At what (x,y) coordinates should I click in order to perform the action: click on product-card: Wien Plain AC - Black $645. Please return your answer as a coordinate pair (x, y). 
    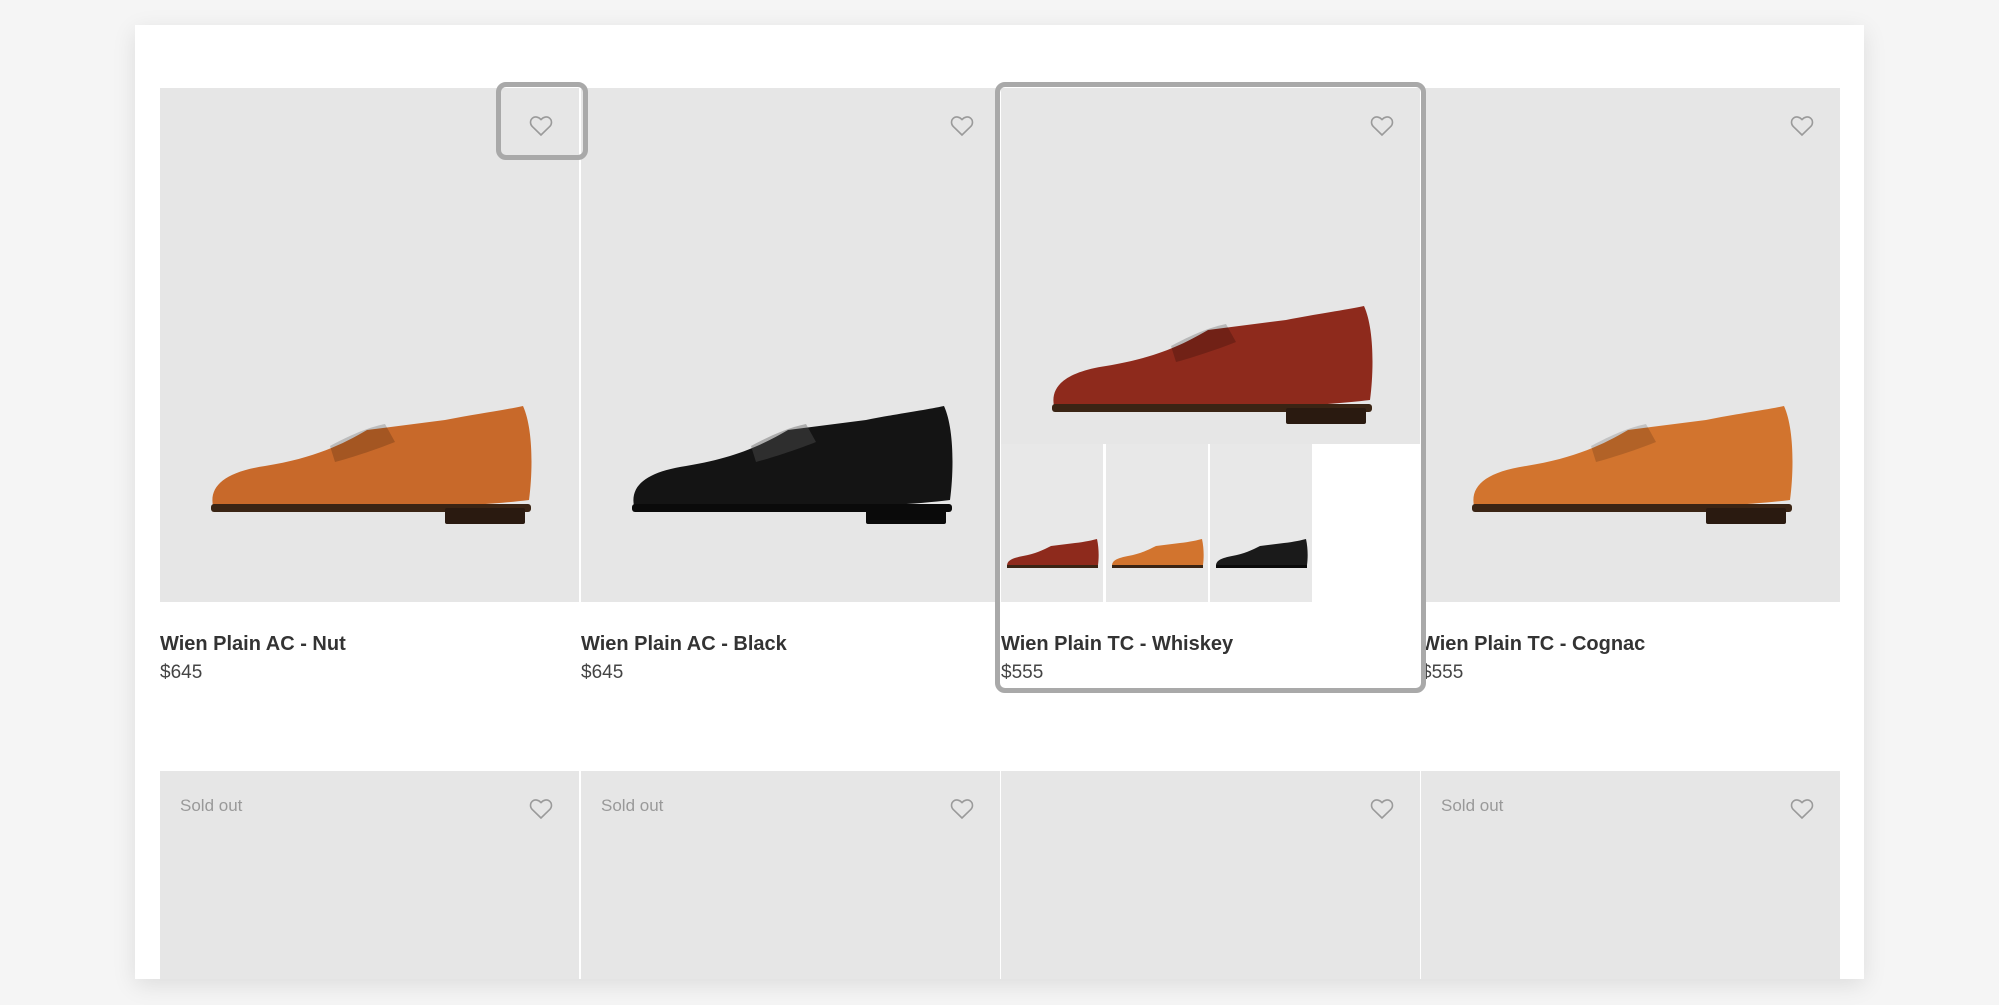
    Looking at the image, I should click on (790, 388).